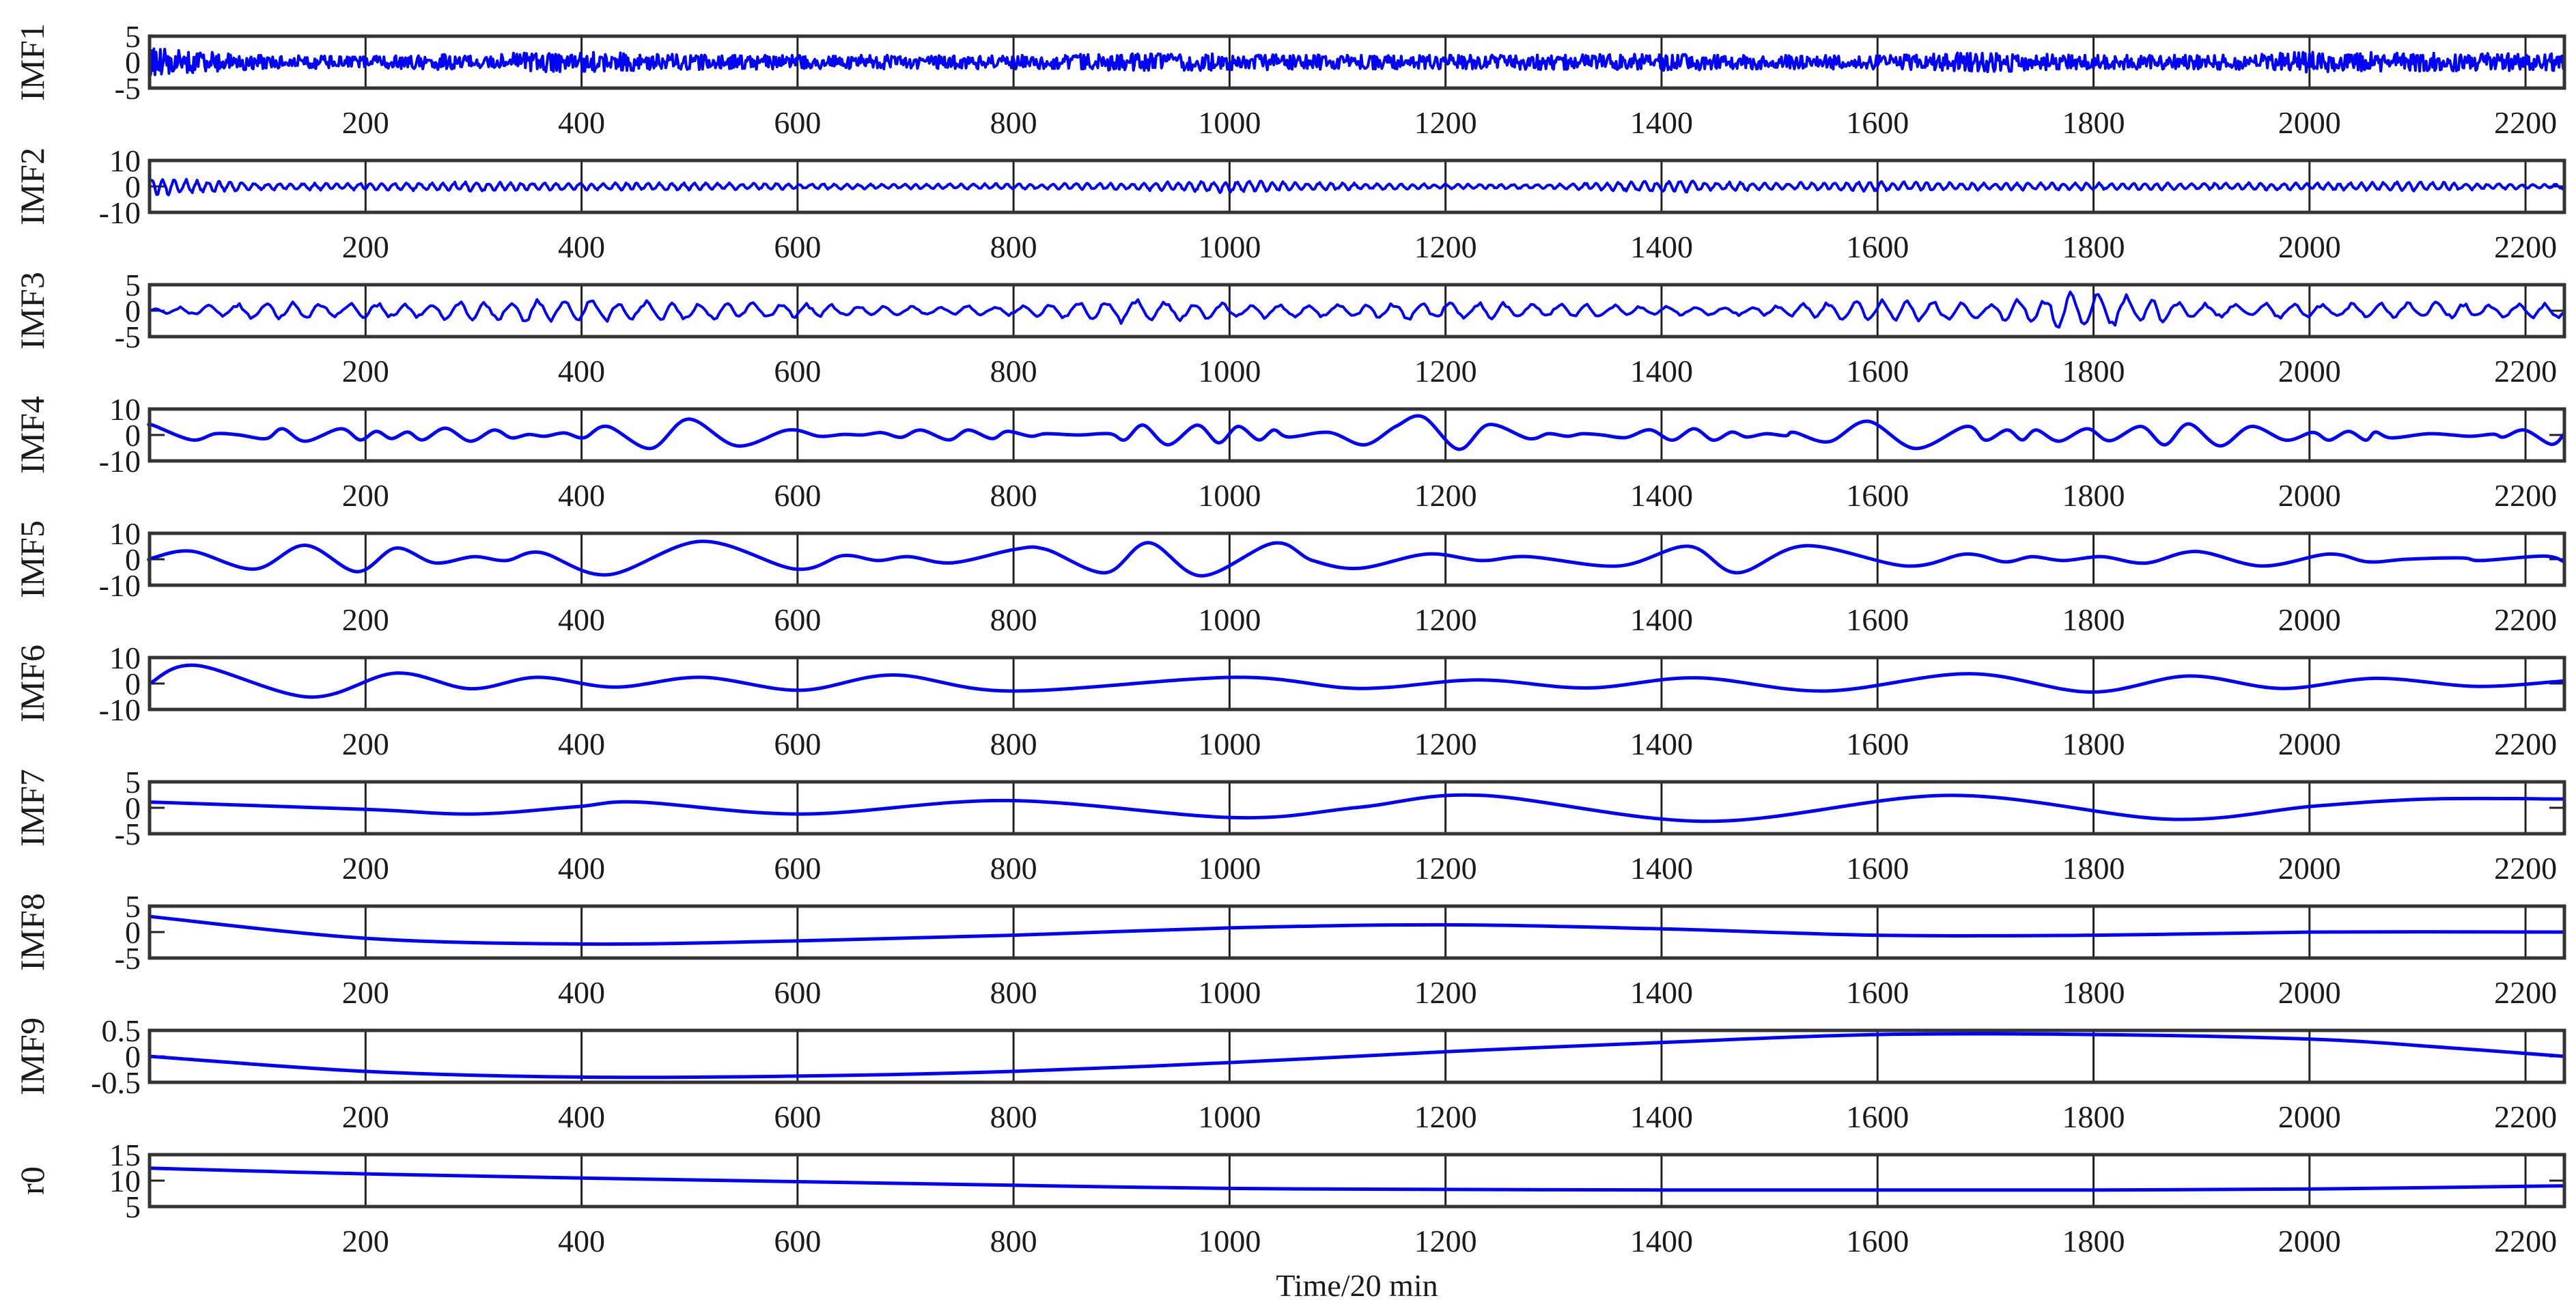  What do you see at coordinates (32, 1056) in the screenshot?
I see `y-axis-label: IMF9` at bounding box center [32, 1056].